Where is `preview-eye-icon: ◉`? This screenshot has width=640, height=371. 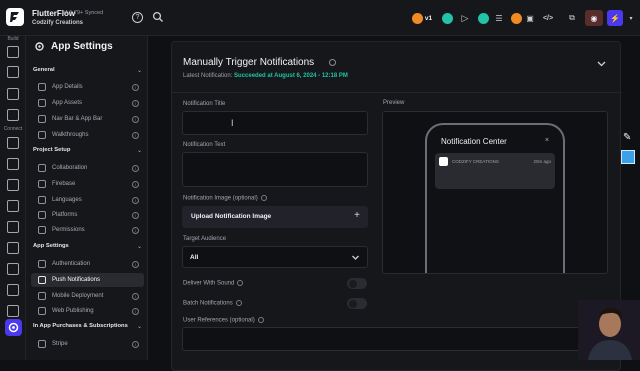
preview-eye-icon: ◉ is located at coordinates (594, 18).